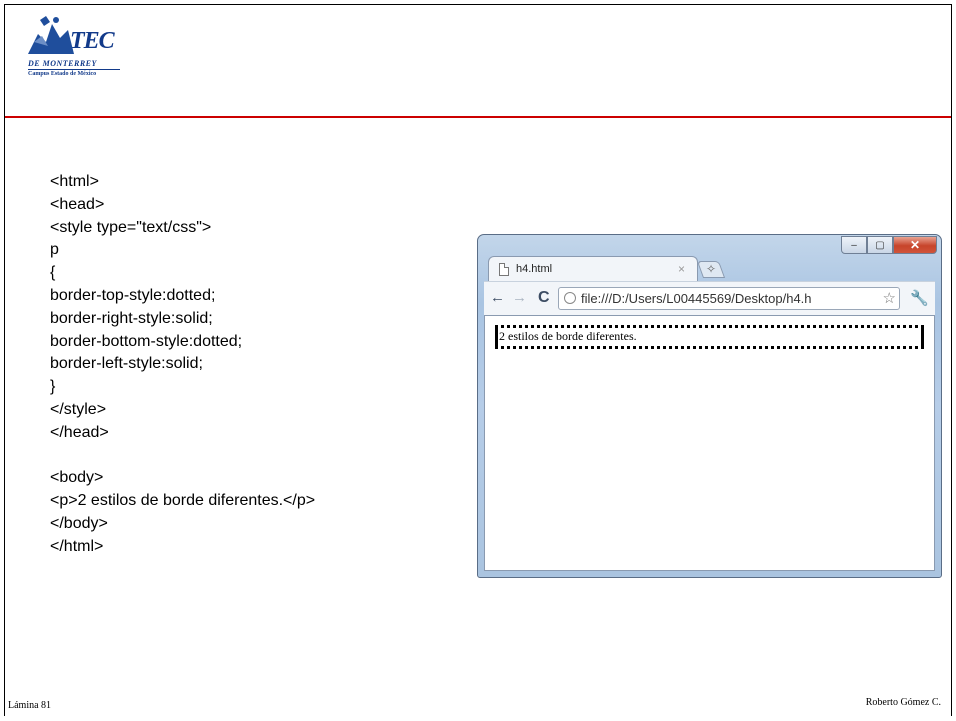 This screenshot has width=956, height=721. I want to click on code-line: <head>, so click(77, 204).